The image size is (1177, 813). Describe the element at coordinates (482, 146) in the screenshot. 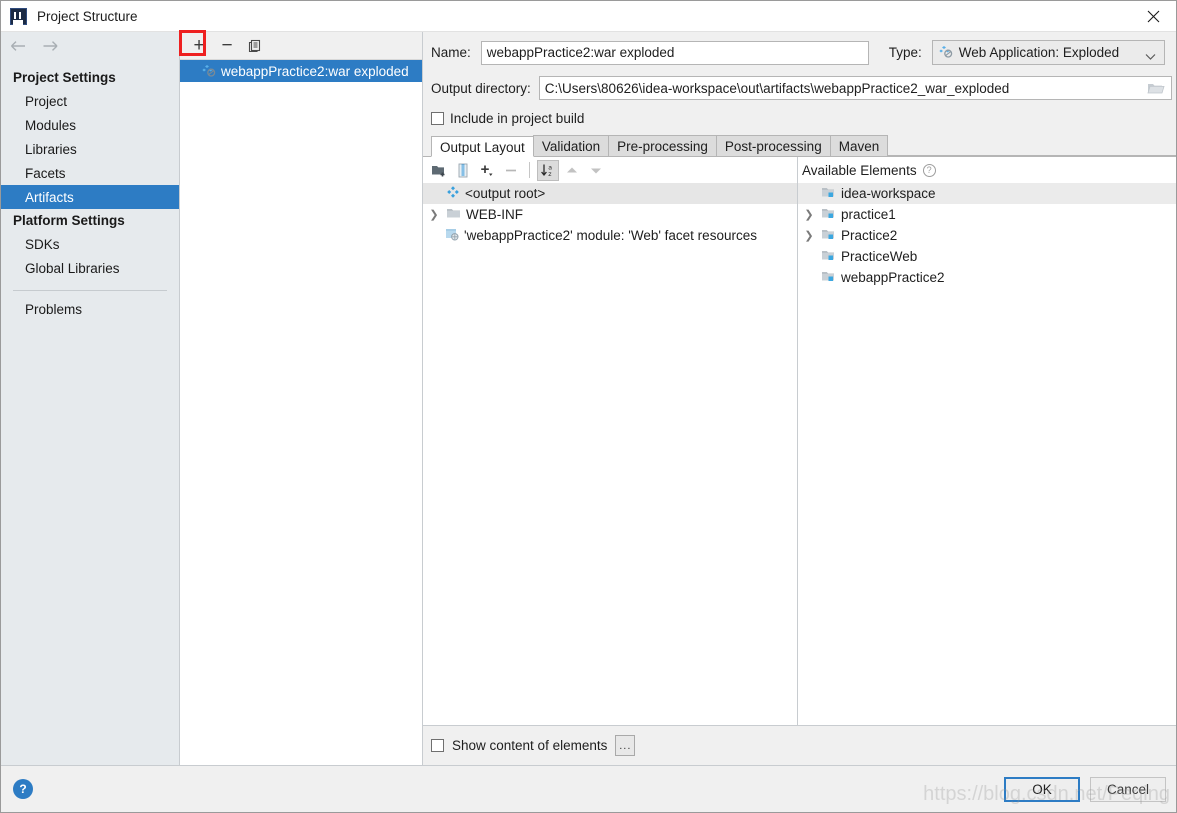

I see `tab-output-layout: Output Layout` at that location.